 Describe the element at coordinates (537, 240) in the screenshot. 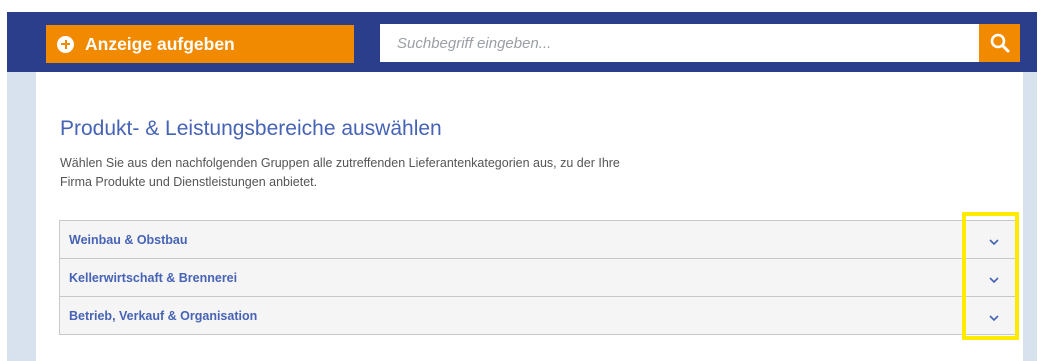

I see `accordion-item-weinbau: Weinbau & Obstbau` at that location.